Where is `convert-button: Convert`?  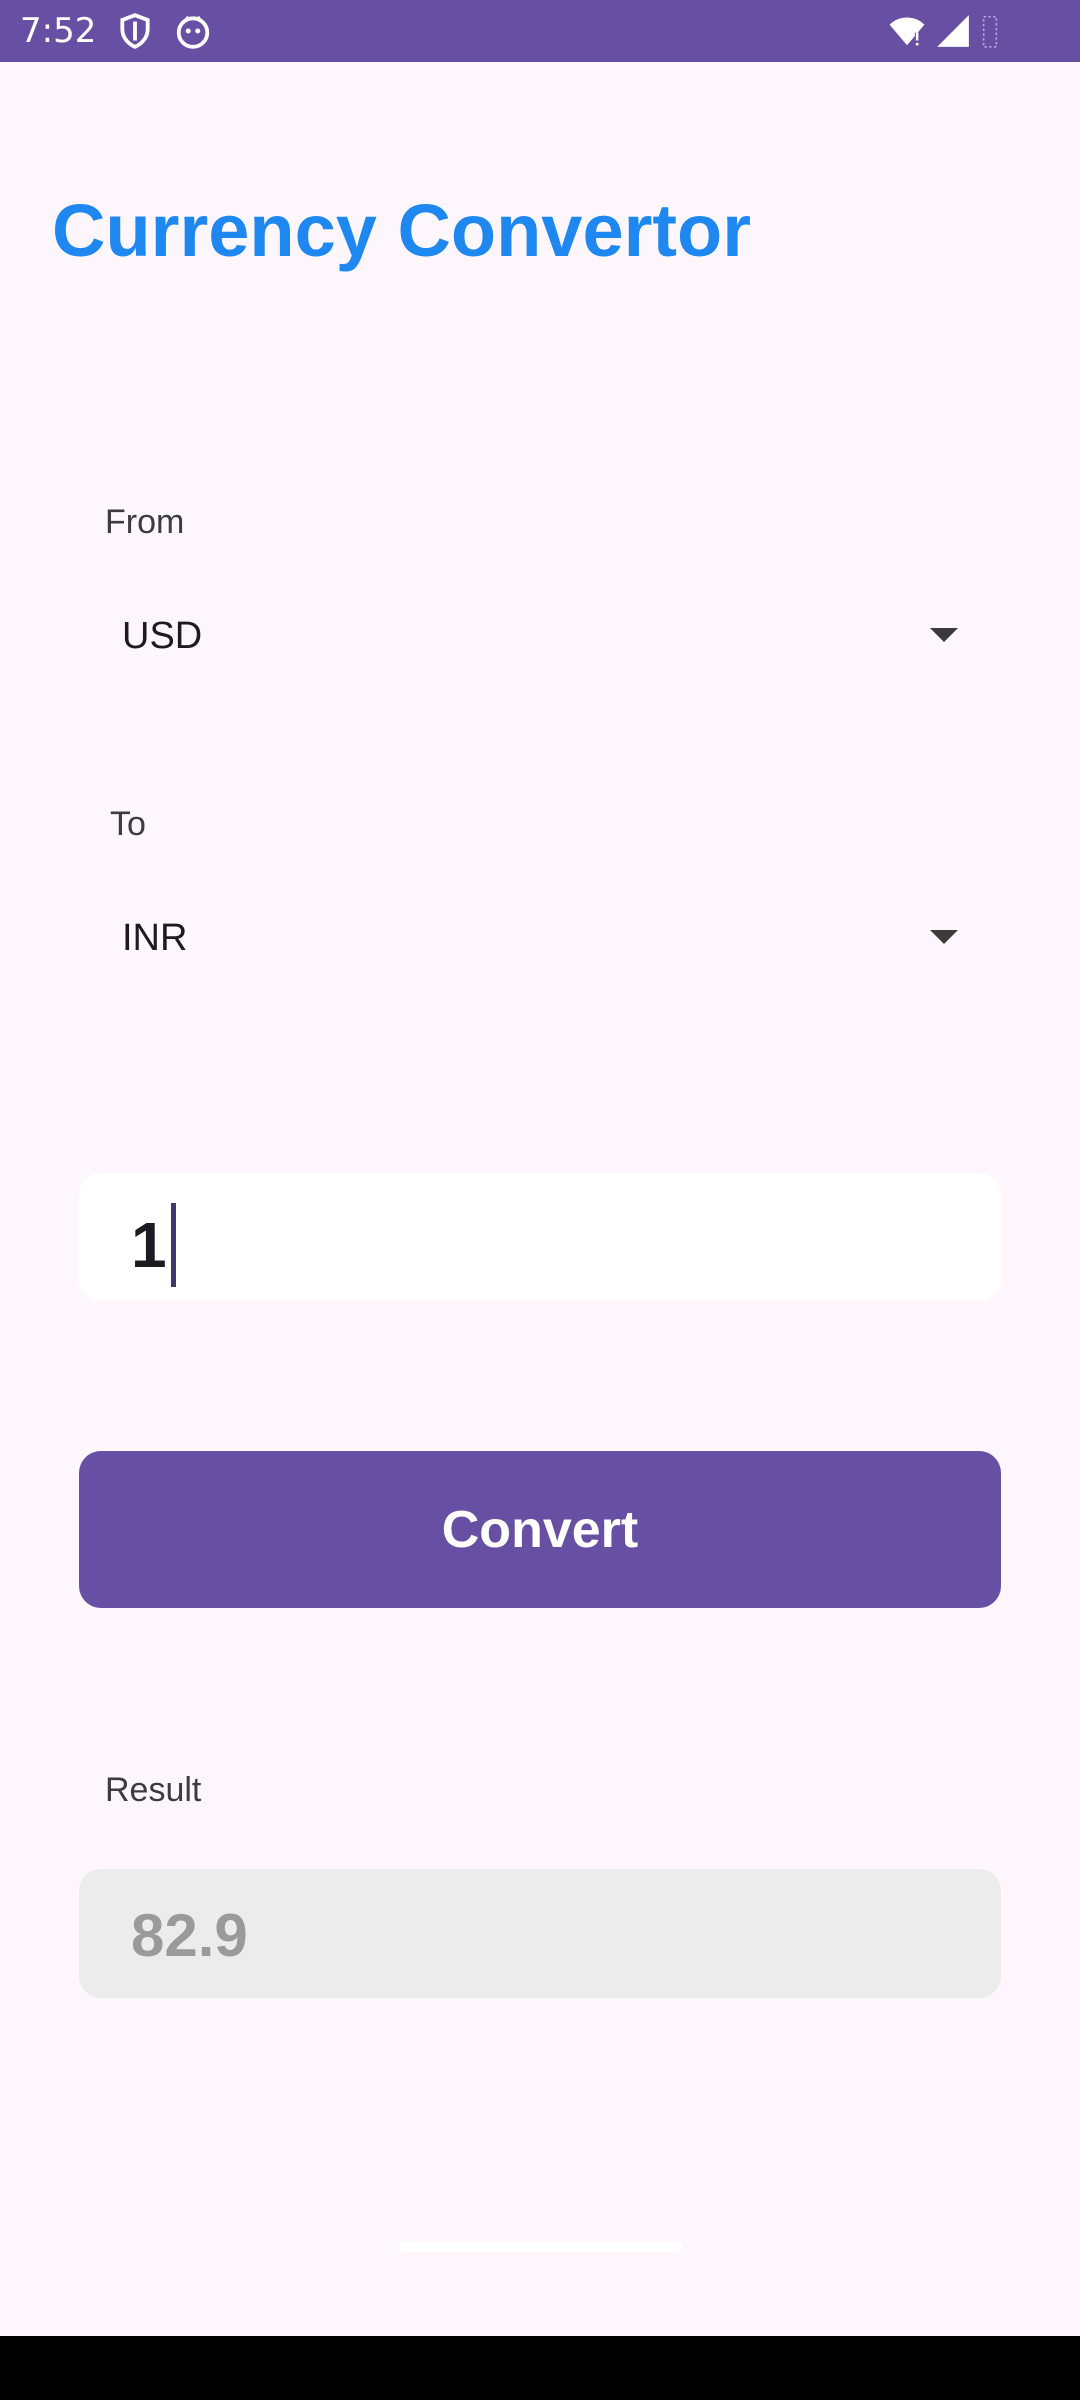
convert-button: Convert is located at coordinates (540, 1529).